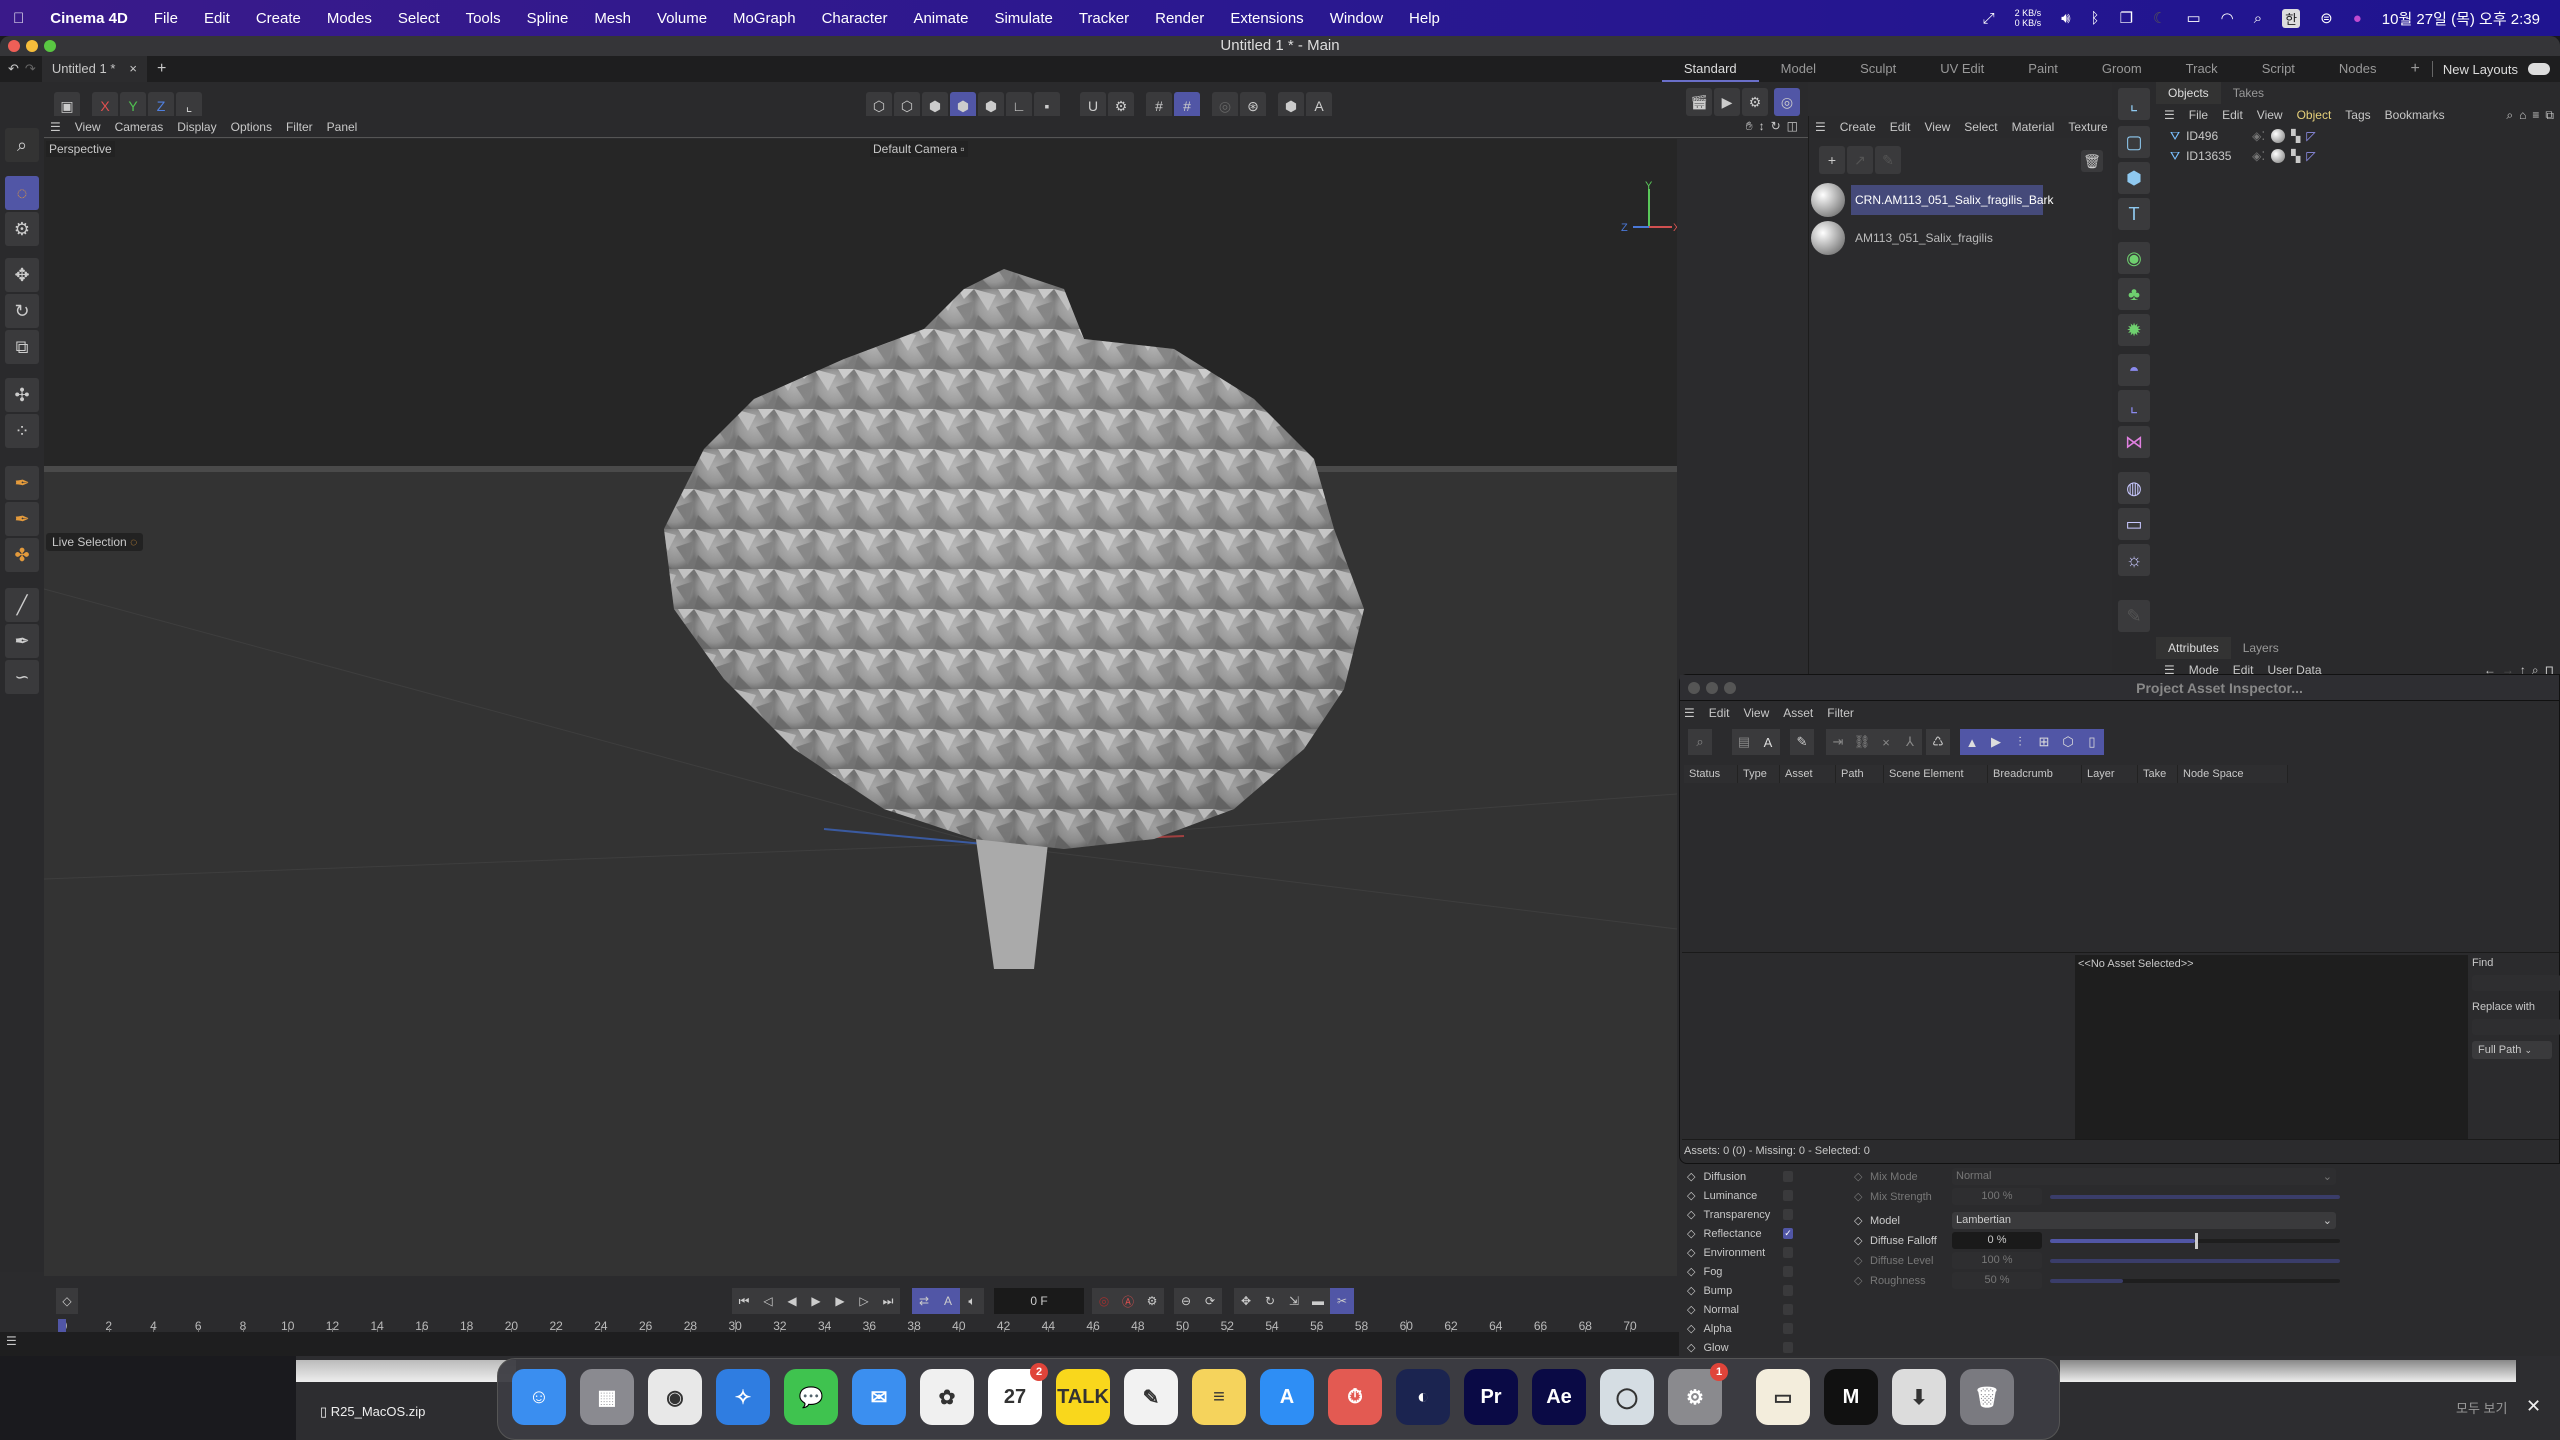 The height and width of the screenshot is (1440, 2560). Describe the element at coordinates (13, 69) in the screenshot. I see `undo-icon: ↶` at that location.